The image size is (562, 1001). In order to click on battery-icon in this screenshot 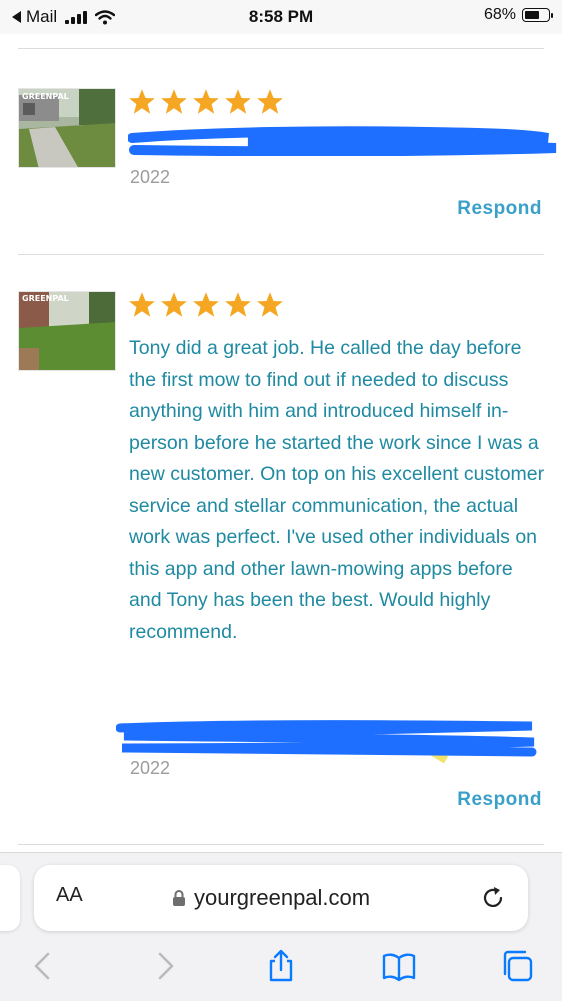, I will do `click(537, 15)`.